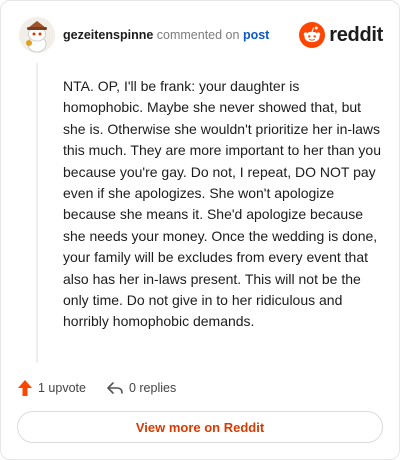  What do you see at coordinates (312, 35) in the screenshot?
I see `reddit-logo-icon` at bounding box center [312, 35].